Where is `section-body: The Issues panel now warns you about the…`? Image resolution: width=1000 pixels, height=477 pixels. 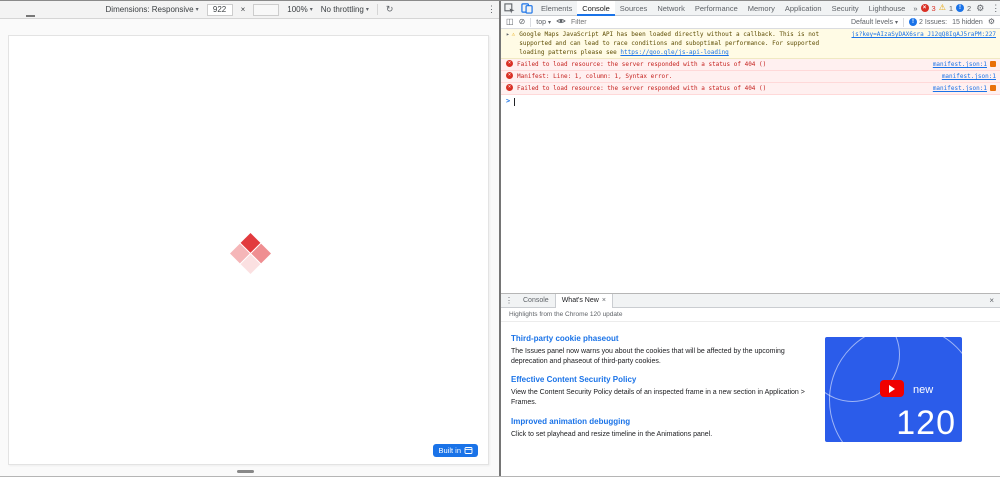 section-body: The Issues panel now warns you about the… is located at coordinates (648, 357).